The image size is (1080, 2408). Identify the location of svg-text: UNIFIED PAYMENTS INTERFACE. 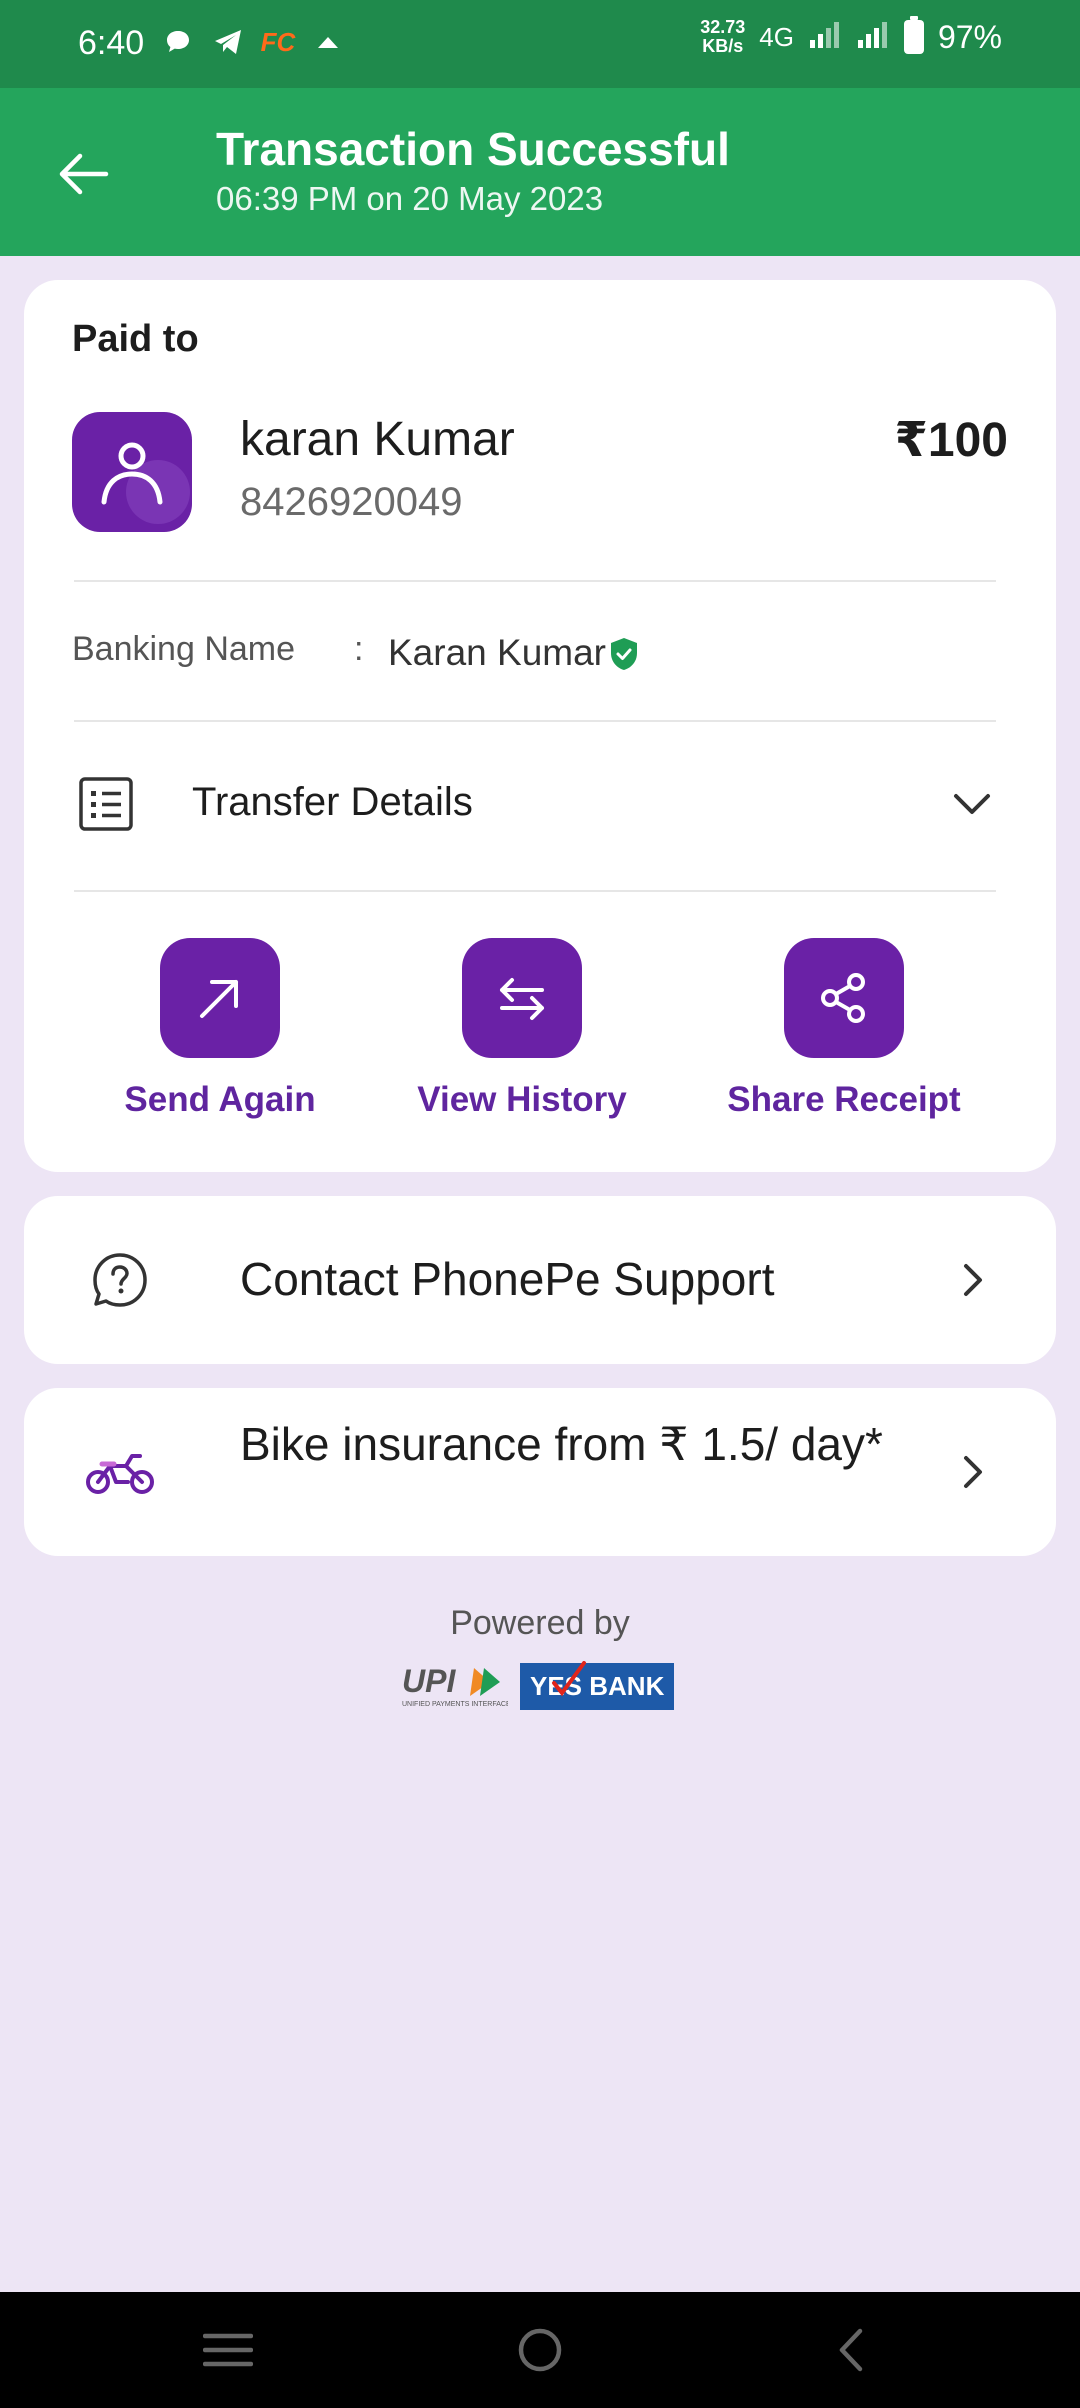
(455, 1704).